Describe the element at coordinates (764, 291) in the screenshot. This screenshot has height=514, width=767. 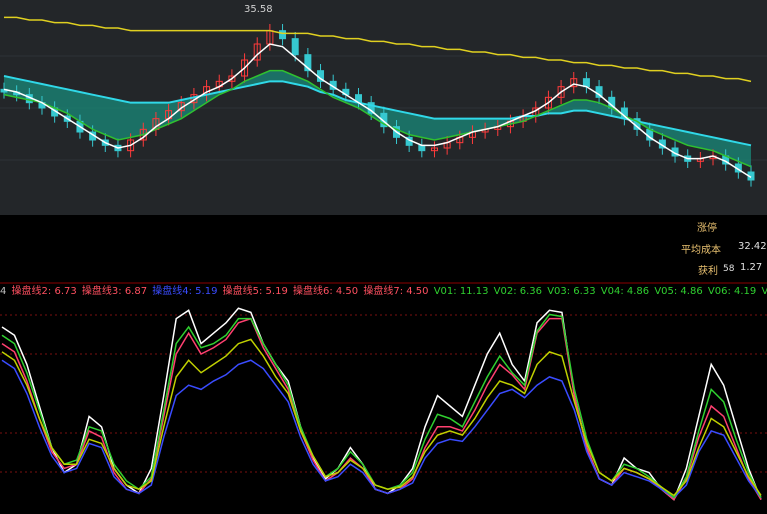
I see `legend-entry: V07: 6` at that location.